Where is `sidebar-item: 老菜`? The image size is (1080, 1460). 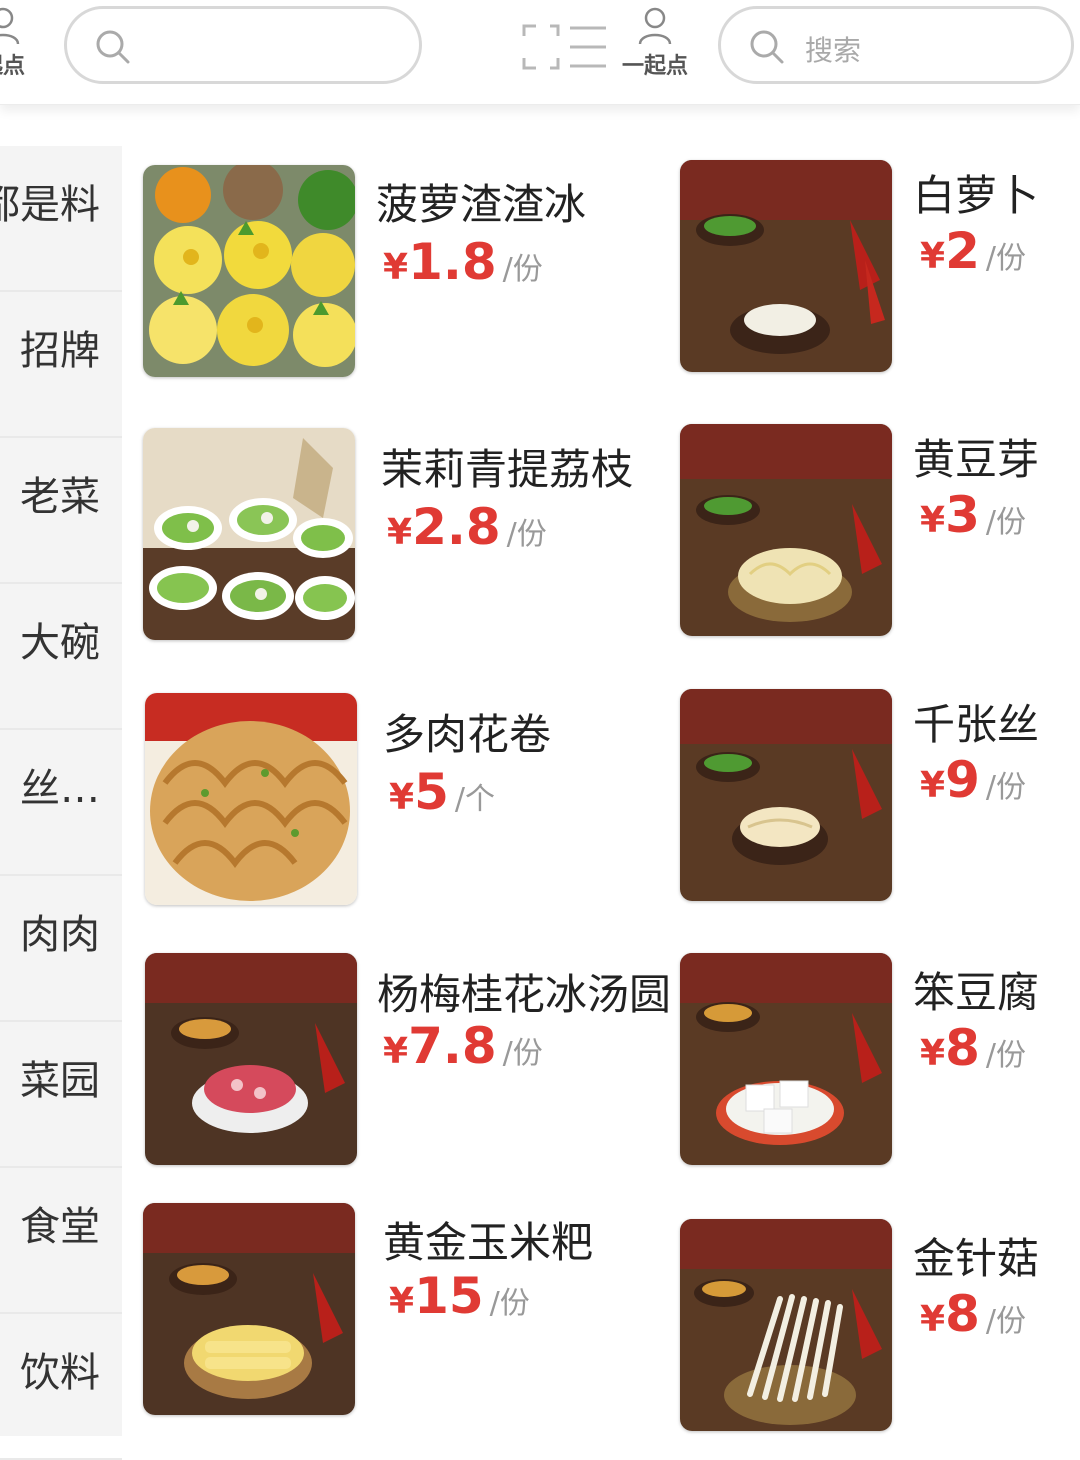 sidebar-item: 老菜 is located at coordinates (61, 511).